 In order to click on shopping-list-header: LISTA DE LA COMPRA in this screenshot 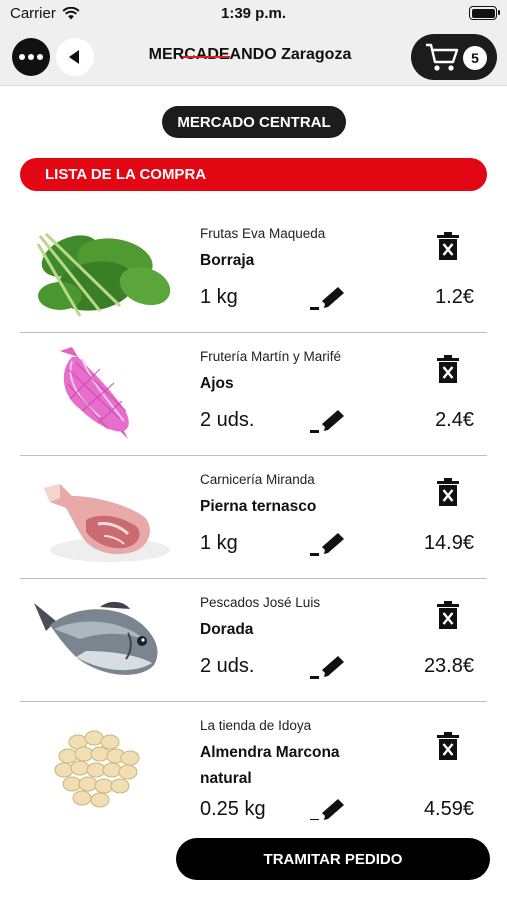, I will do `click(253, 174)`.